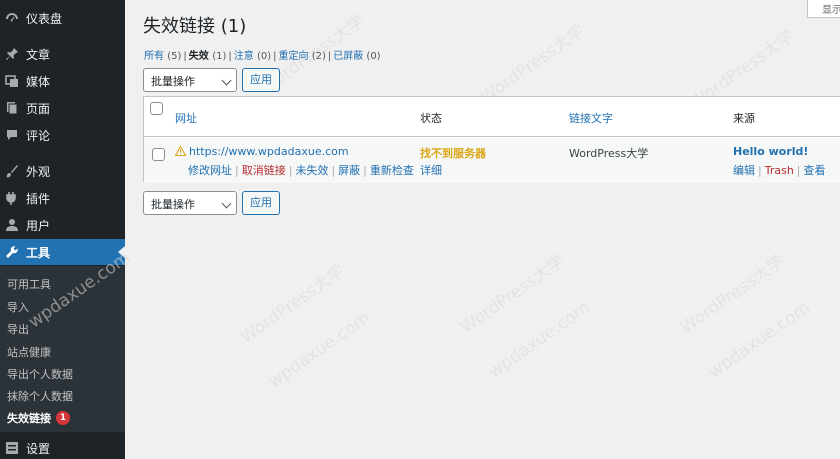 This screenshot has width=840, height=459. Describe the element at coordinates (311, 170) in the screenshot. I see `not-broken-action: 未失效` at that location.